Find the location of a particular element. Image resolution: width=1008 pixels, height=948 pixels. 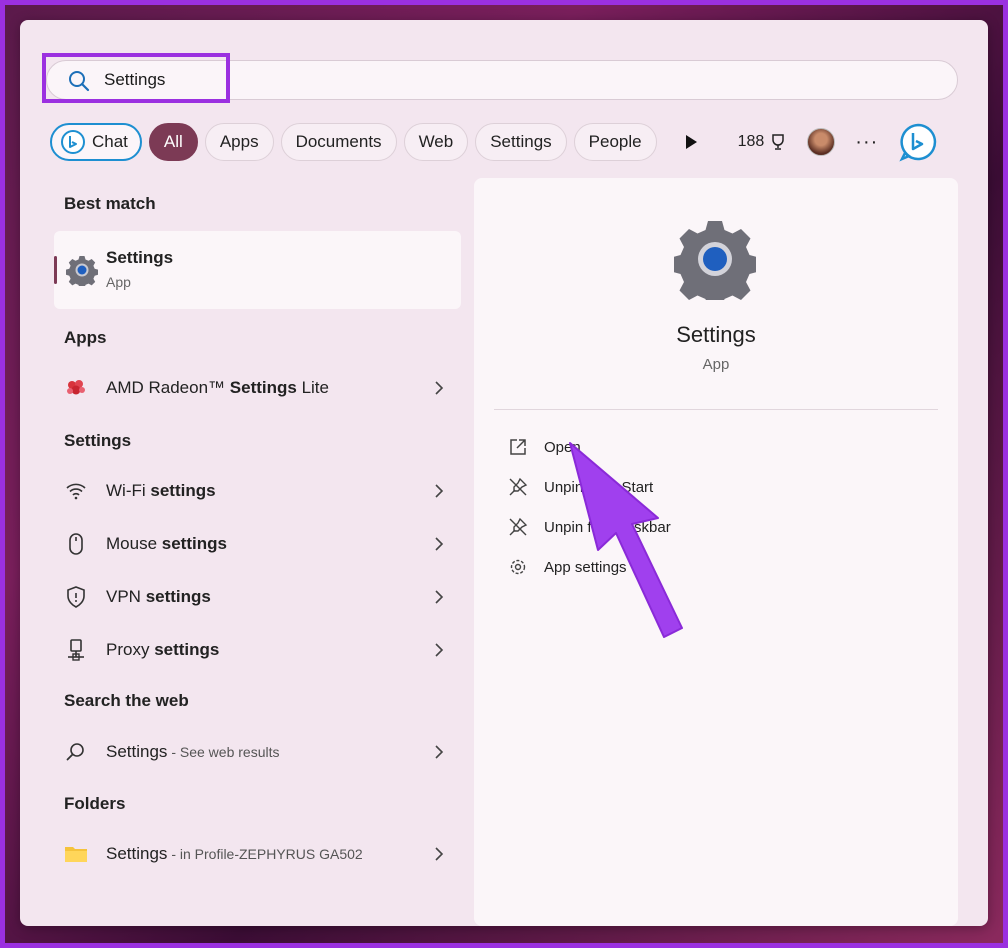

chip-people: People is located at coordinates (615, 142).